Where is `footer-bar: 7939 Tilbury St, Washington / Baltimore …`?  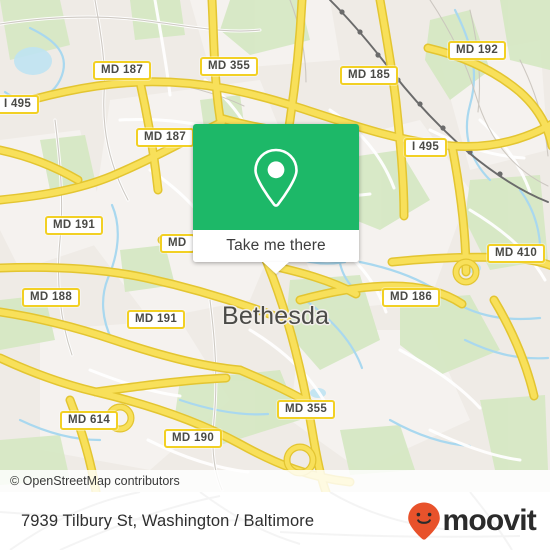
footer-bar: 7939 Tilbury St, Washington / Baltimore … is located at coordinates (275, 521).